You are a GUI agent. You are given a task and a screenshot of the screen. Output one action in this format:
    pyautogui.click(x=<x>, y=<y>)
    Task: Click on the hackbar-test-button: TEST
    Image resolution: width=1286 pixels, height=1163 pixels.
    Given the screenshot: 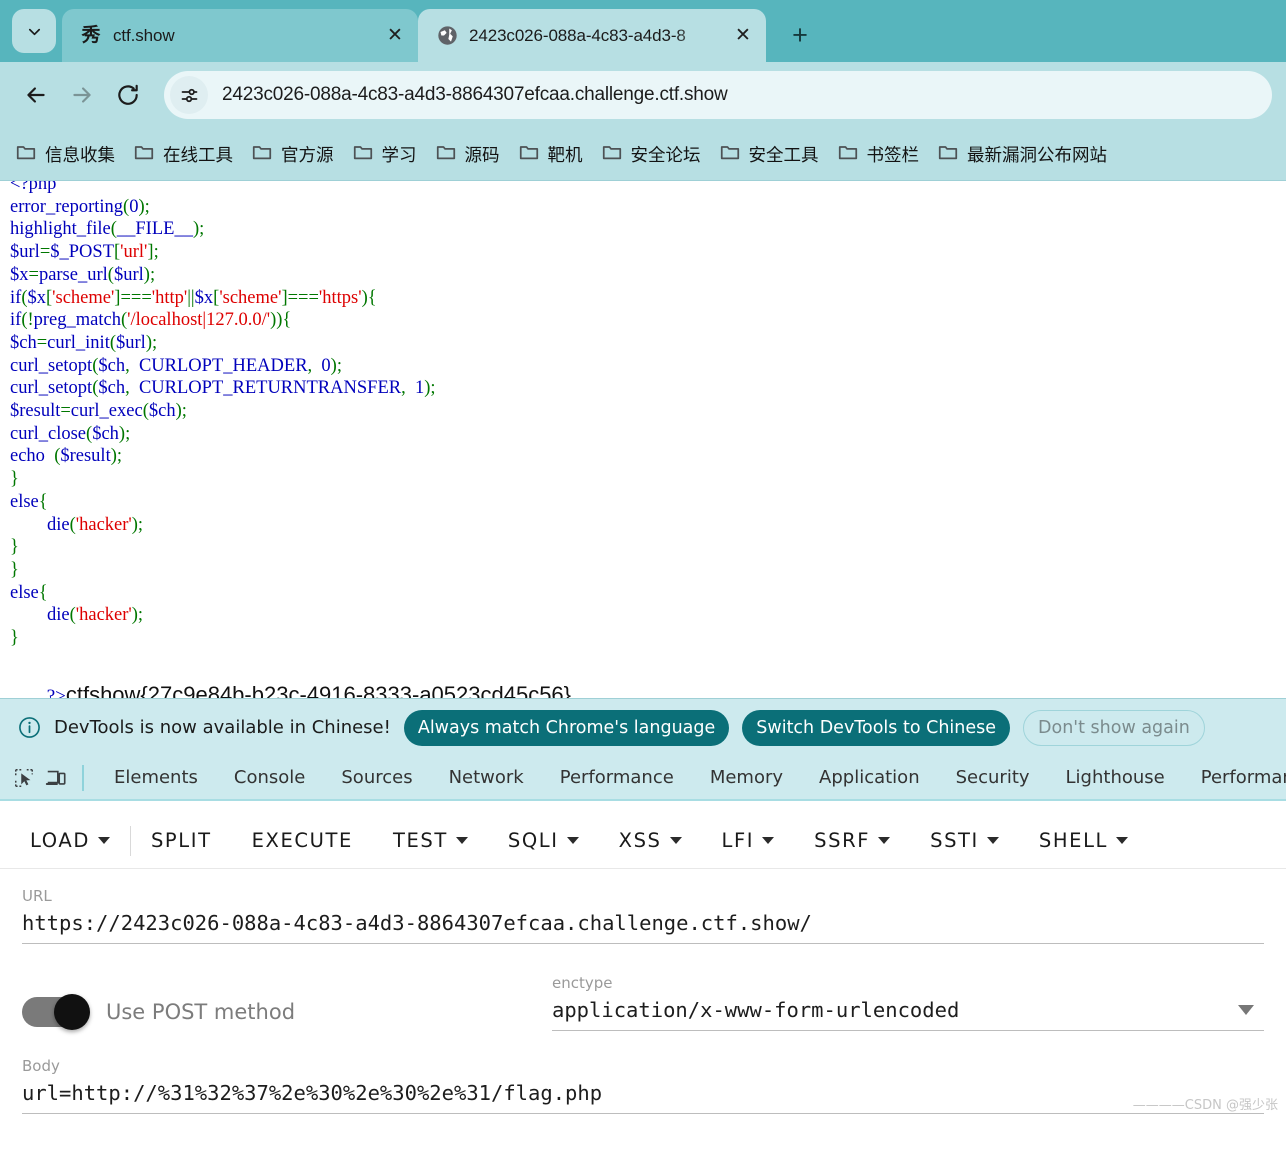 What is the action you would take?
    pyautogui.click(x=430, y=841)
    